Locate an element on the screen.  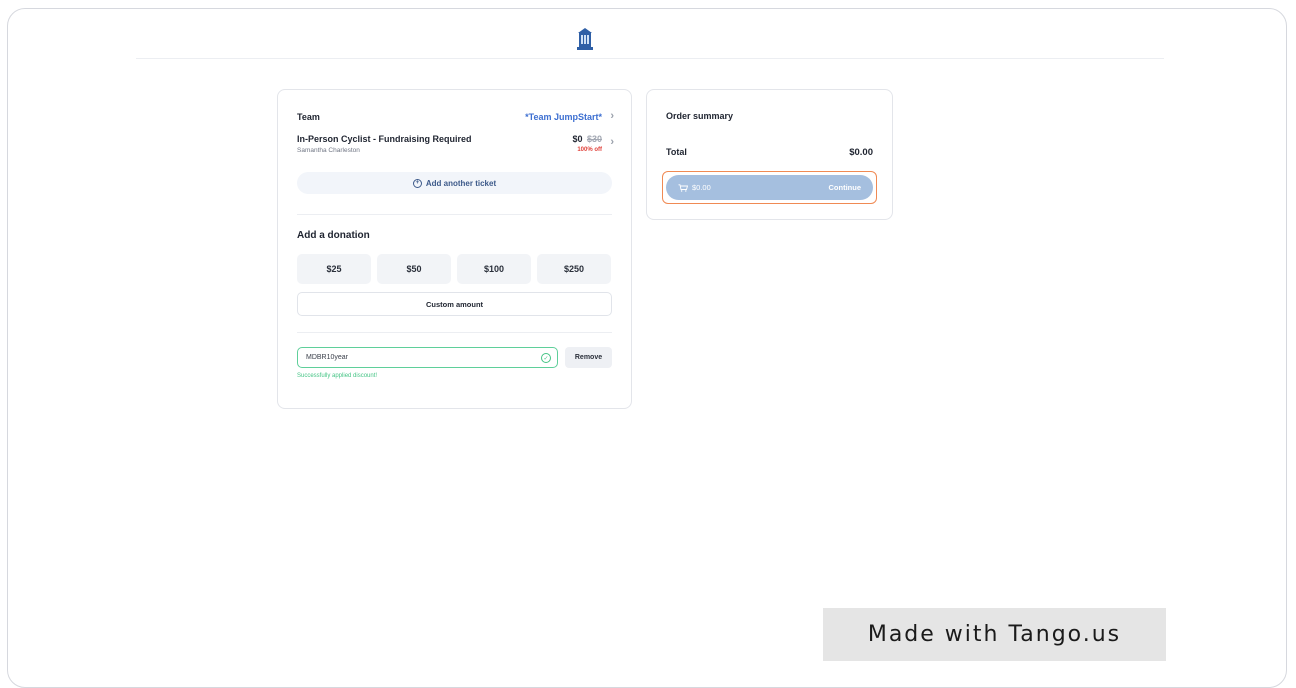
tango-watermark: Made with Tango.us is located at coordinates (994, 634).